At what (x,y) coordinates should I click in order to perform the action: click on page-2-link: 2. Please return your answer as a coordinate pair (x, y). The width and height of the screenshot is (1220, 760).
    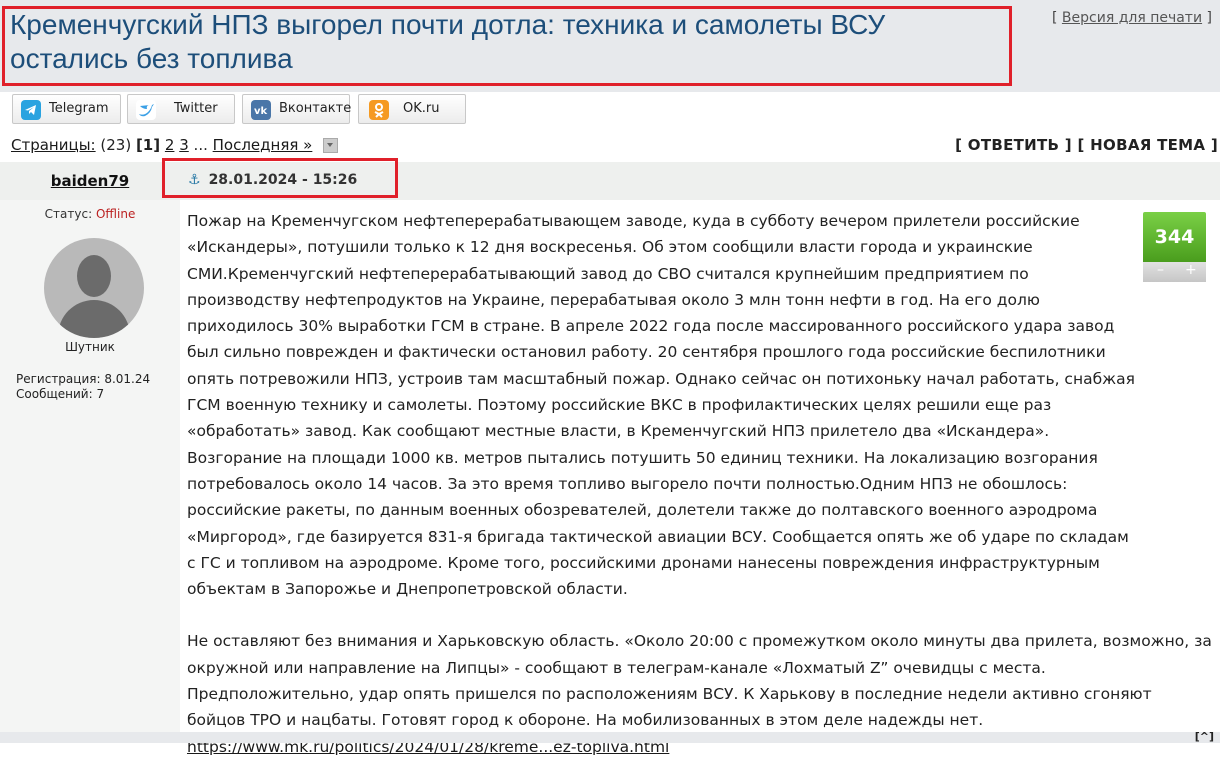
    Looking at the image, I should click on (170, 145).